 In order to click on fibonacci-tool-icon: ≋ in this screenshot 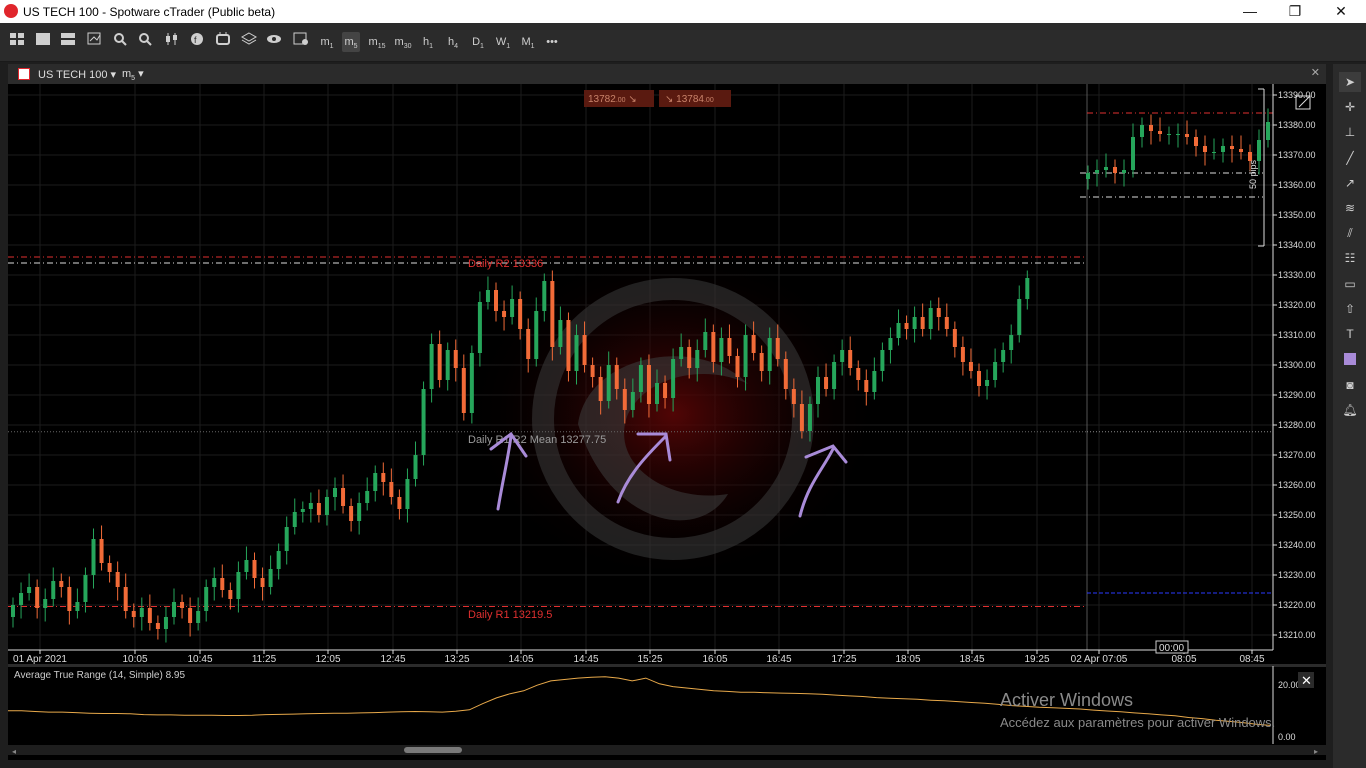, I will do `click(1350, 208)`.